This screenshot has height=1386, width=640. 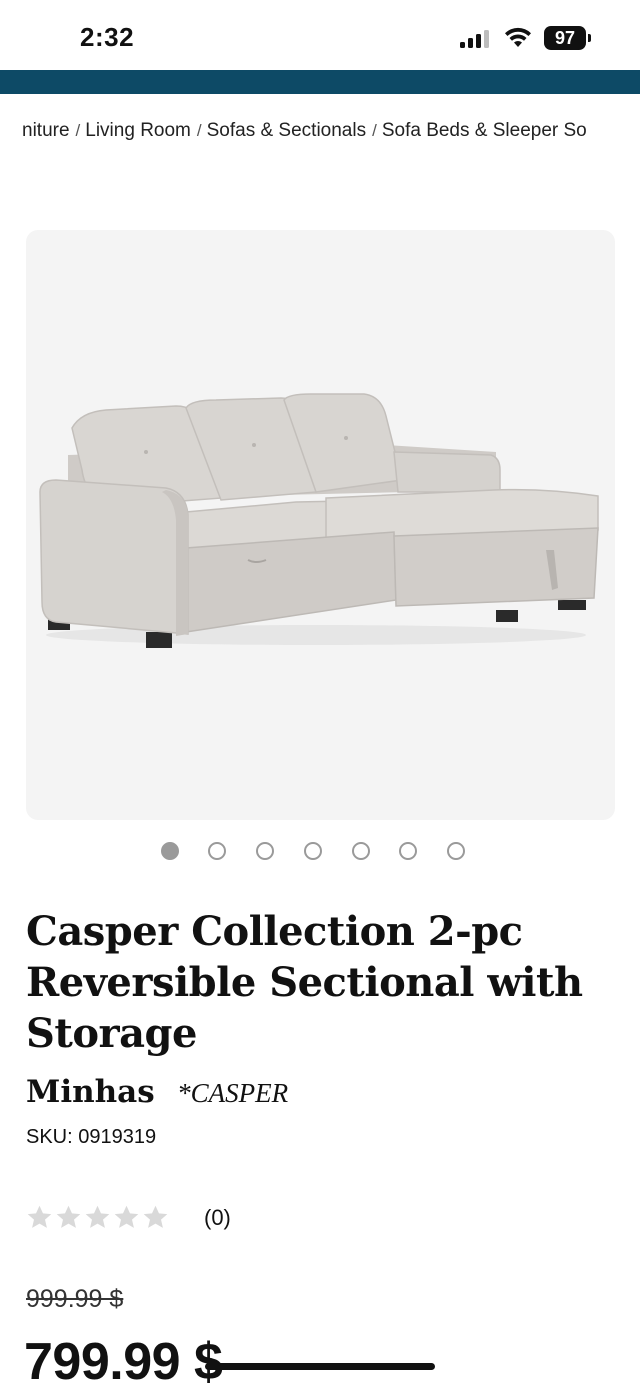 I want to click on battery-level: 97, so click(x=565, y=38).